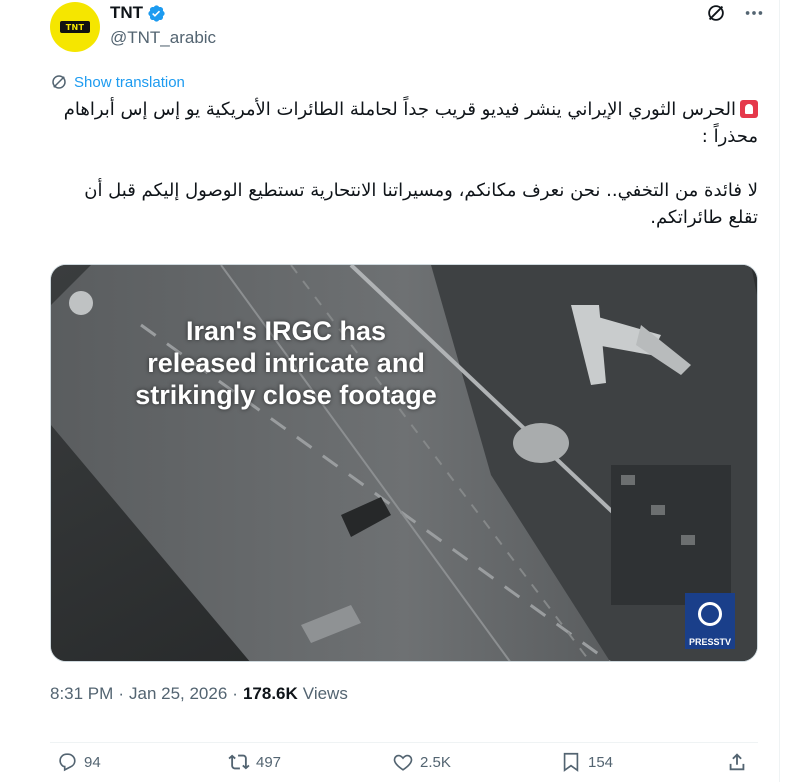 The height and width of the screenshot is (782, 802). I want to click on presstv-watermark: PRESSTV, so click(710, 621).